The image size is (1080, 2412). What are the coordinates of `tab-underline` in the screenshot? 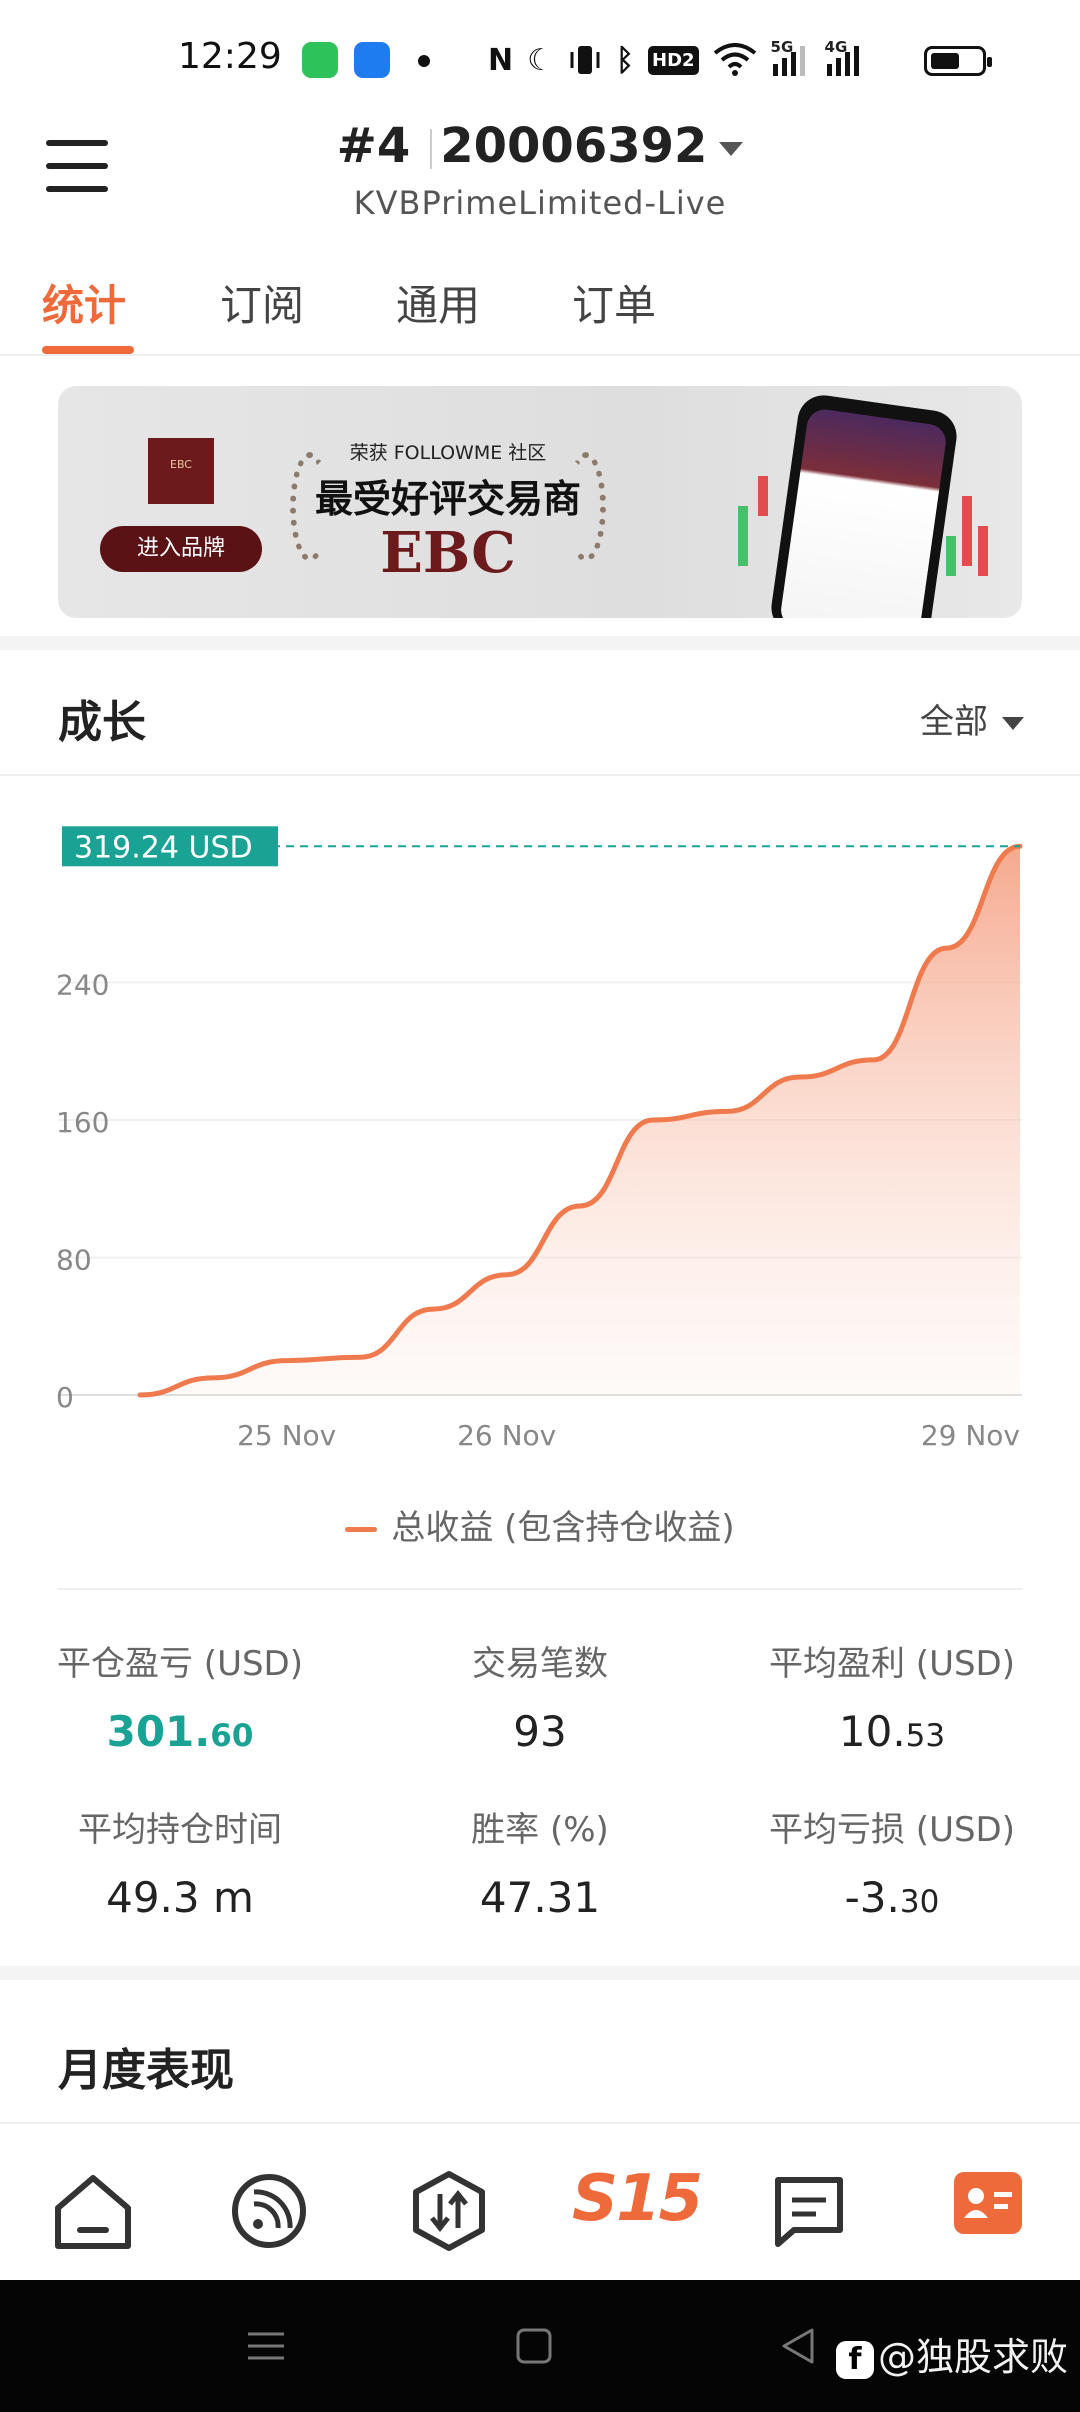 It's located at (88, 350).